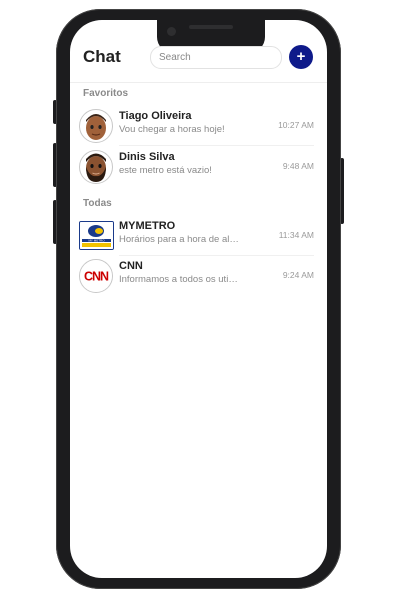 The image size is (417, 598). Describe the element at coordinates (106, 93) in the screenshot. I see `section-favorites-label: Favoritos` at that location.